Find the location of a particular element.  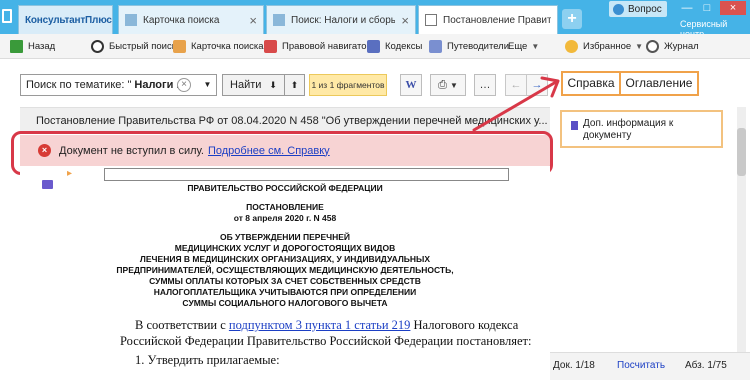

info-text: Доп. информация к документу is located at coordinates (628, 129).